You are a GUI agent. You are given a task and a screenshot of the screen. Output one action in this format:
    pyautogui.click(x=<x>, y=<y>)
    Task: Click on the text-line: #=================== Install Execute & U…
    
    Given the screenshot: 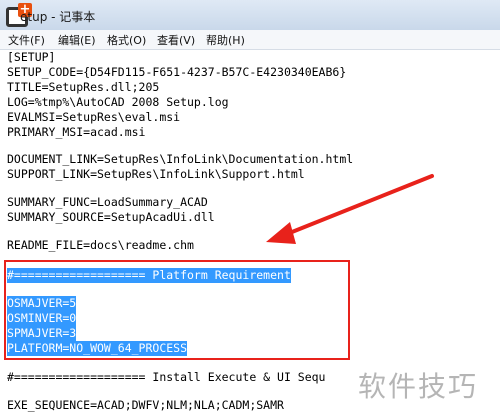 What is the action you would take?
    pyautogui.click(x=166, y=377)
    